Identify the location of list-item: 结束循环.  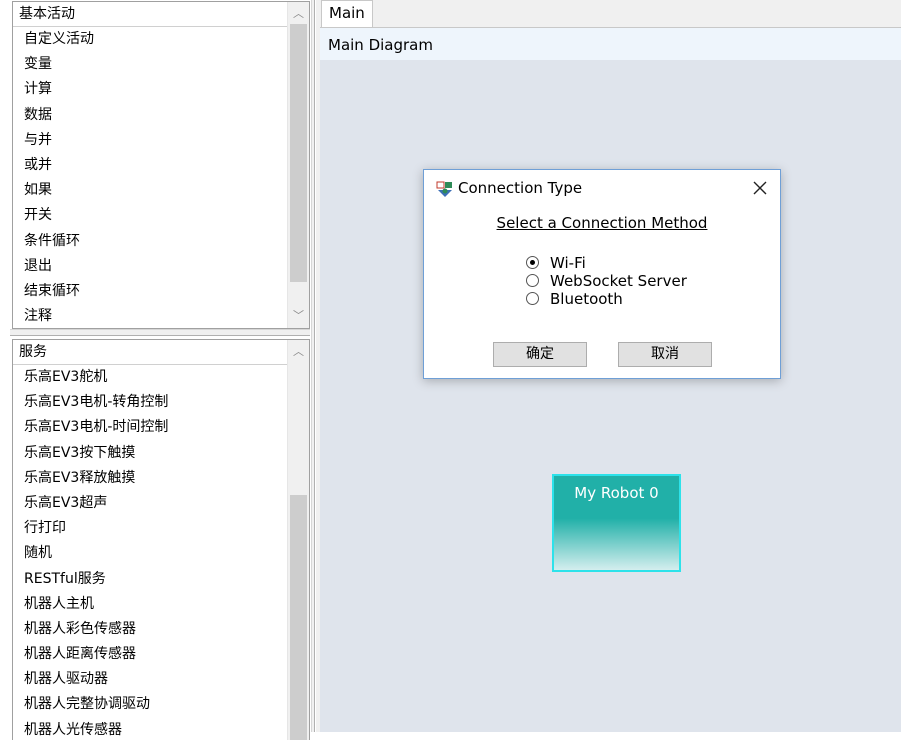
(150, 291).